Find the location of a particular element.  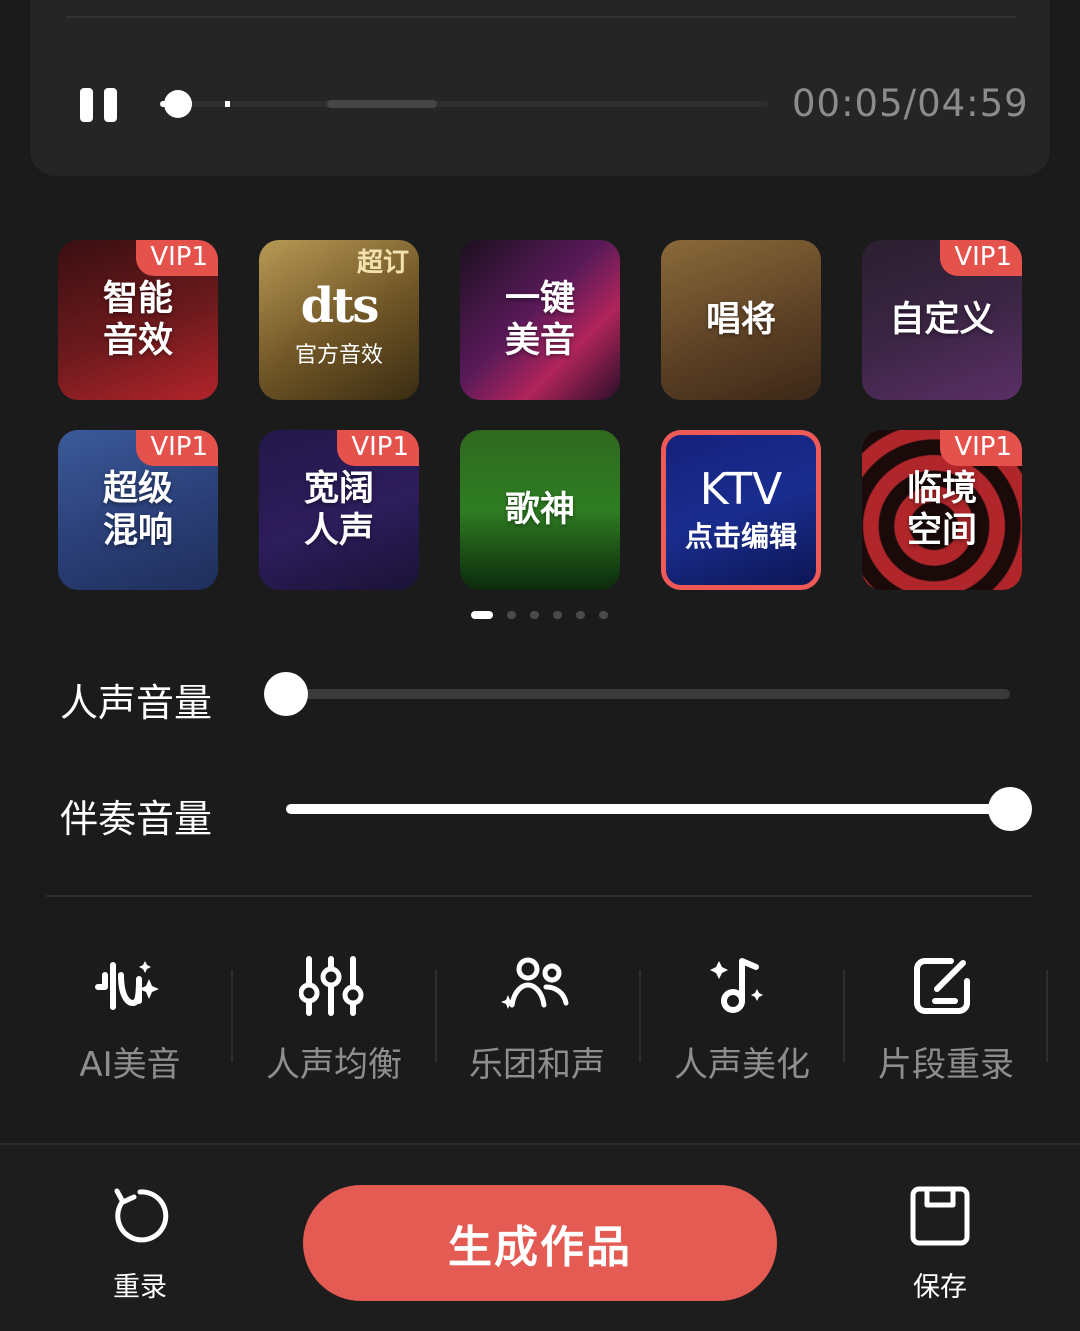

effect-name: 官方音效 is located at coordinates (338, 355).